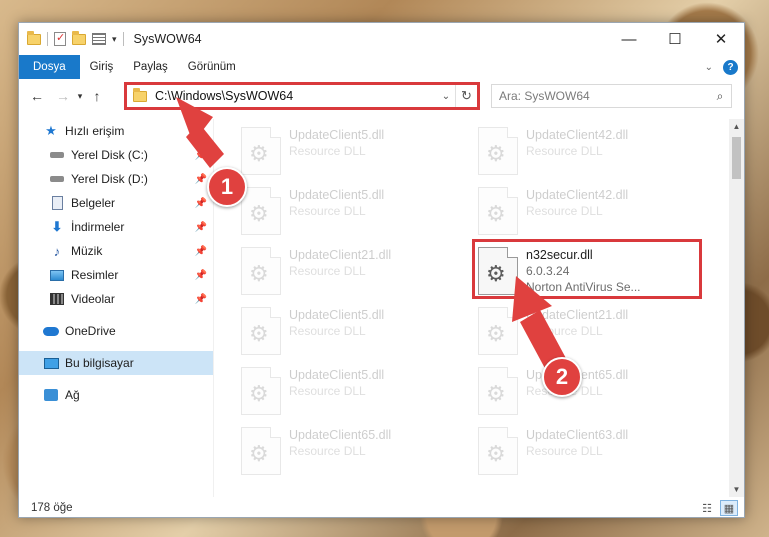 The height and width of the screenshot is (537, 769). Describe the element at coordinates (707, 508) in the screenshot. I see `details-view-icon: ☷` at that location.